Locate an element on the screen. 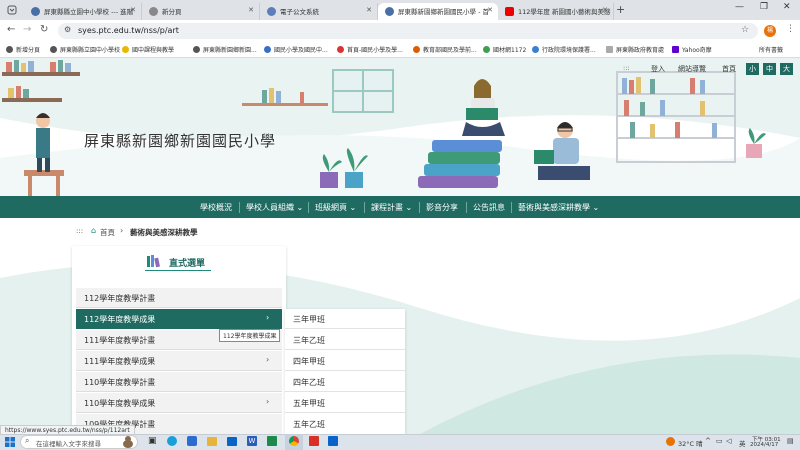  file-explorer-icon is located at coordinates (212, 441).